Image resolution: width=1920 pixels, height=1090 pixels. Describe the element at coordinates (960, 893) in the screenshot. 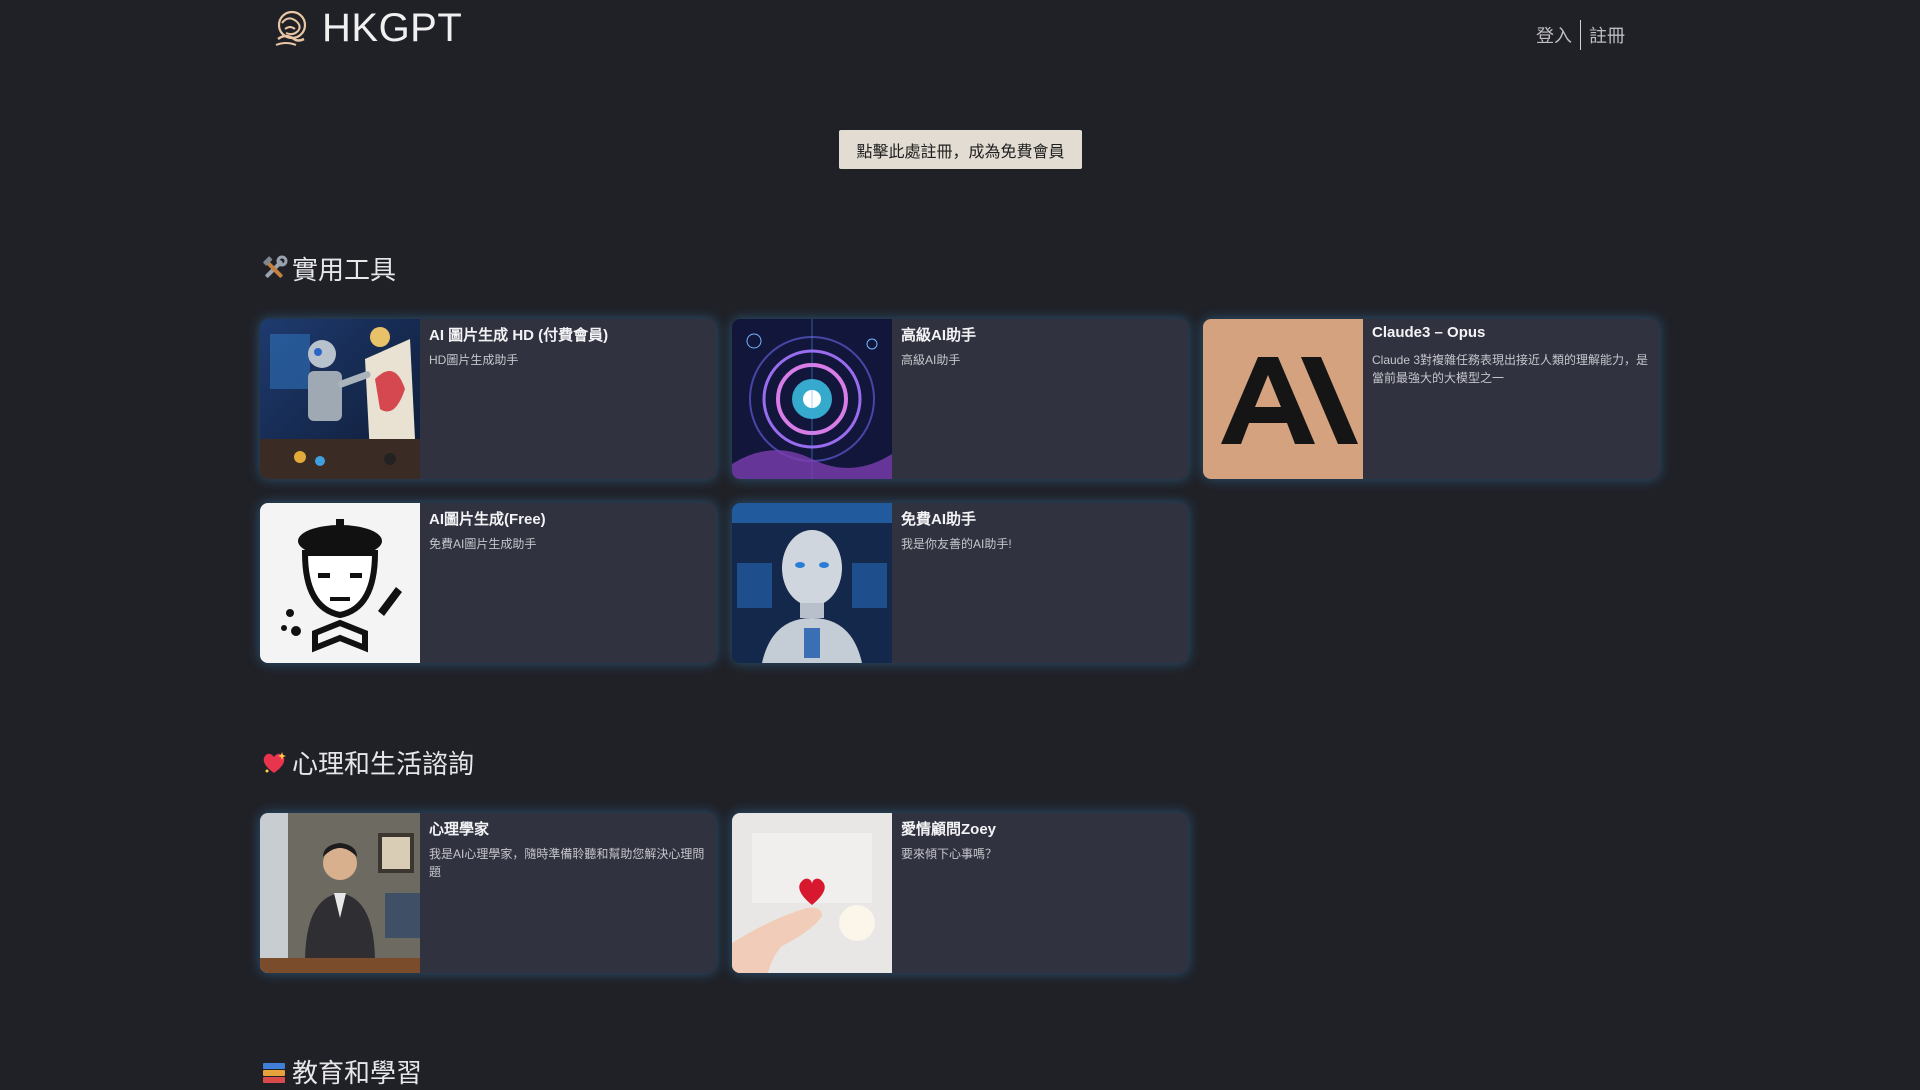

I see `card-love-advisor-zoey: 愛情顧問Zoey 要來傾下心事嗎？` at that location.